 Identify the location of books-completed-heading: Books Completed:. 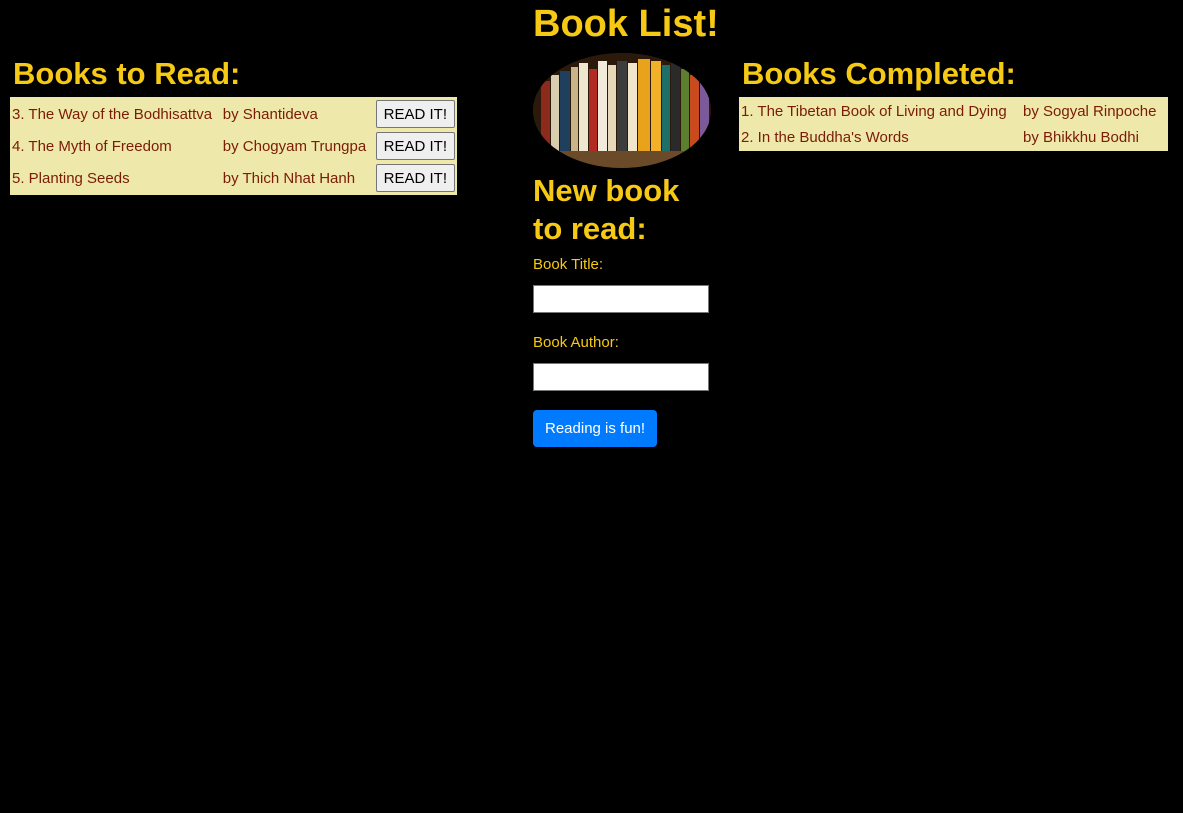
(879, 73).